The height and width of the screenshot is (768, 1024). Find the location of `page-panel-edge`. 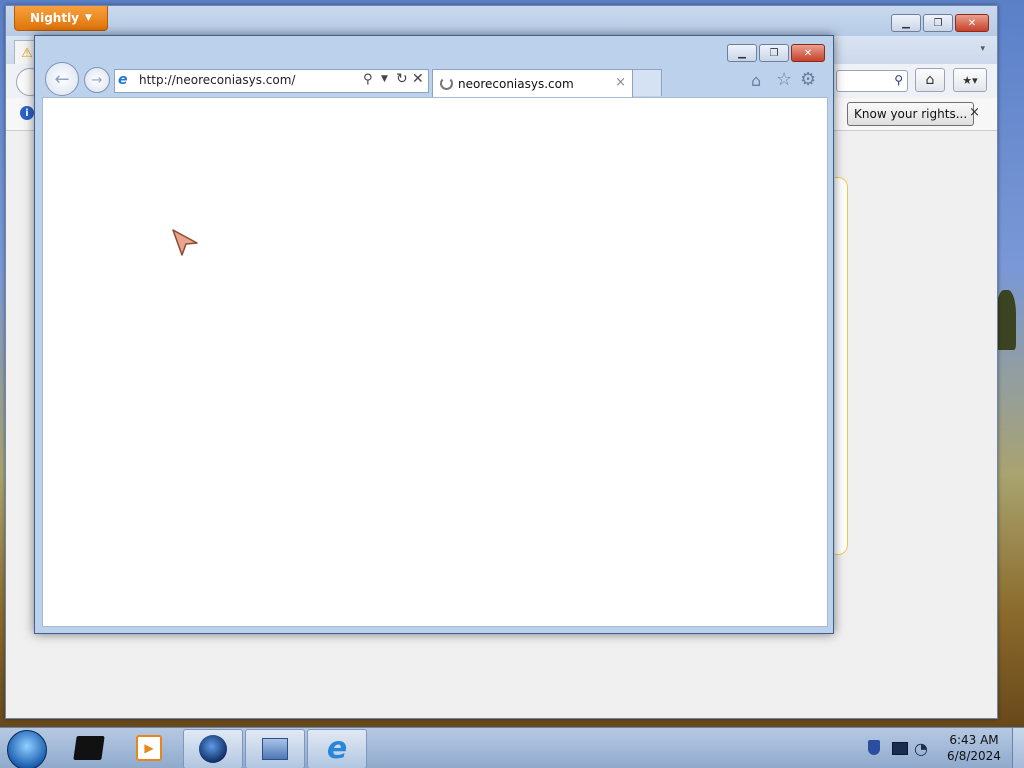

page-panel-edge is located at coordinates (841, 366).